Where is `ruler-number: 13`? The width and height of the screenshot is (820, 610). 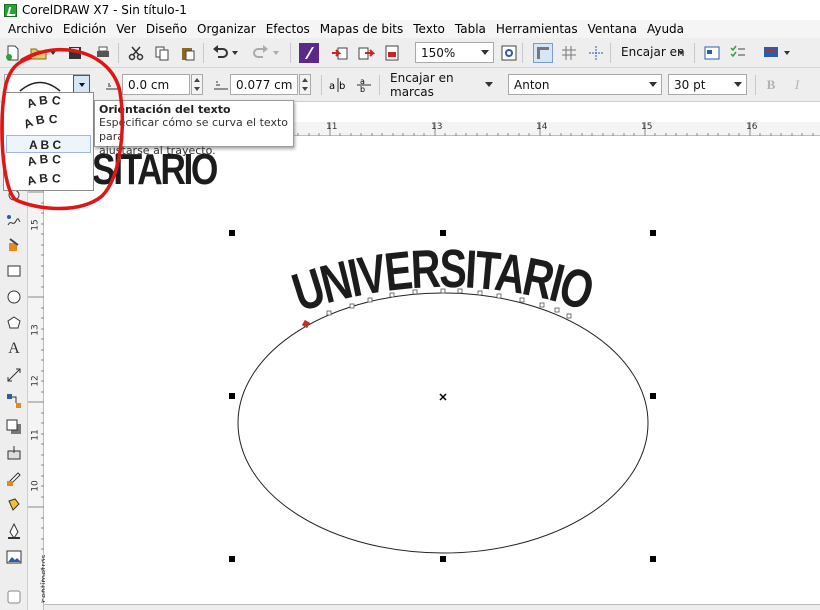 ruler-number: 13 is located at coordinates (437, 127).